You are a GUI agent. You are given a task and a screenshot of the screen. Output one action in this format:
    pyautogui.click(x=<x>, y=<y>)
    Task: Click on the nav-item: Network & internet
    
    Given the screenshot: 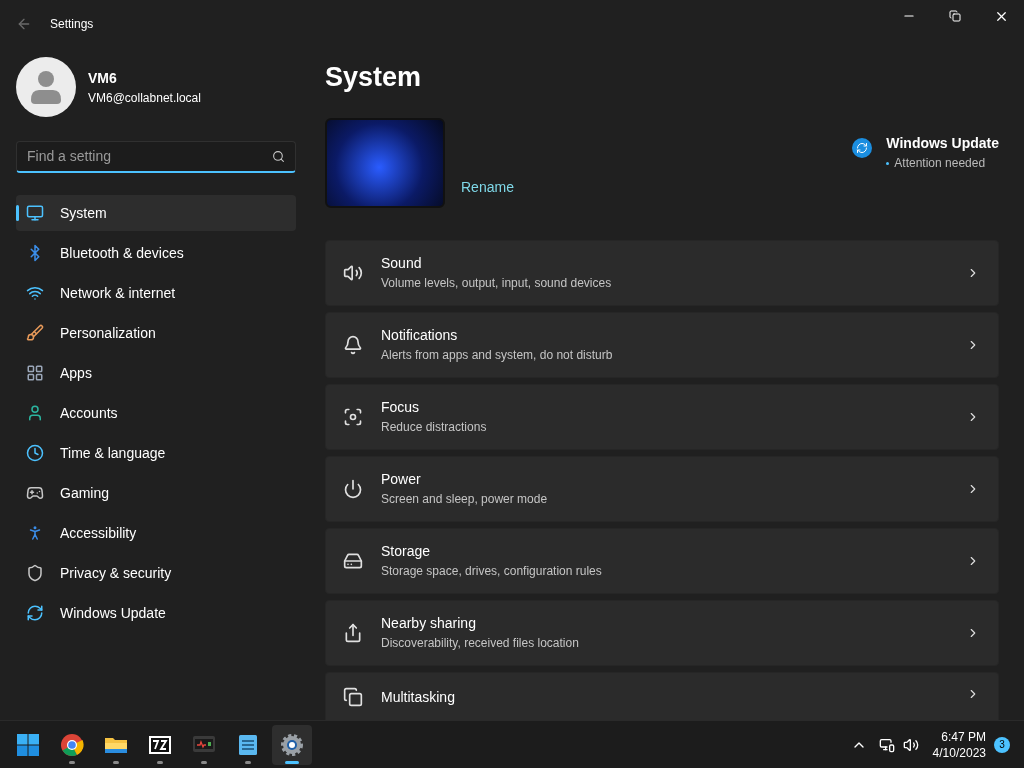 What is the action you would take?
    pyautogui.click(x=156, y=293)
    